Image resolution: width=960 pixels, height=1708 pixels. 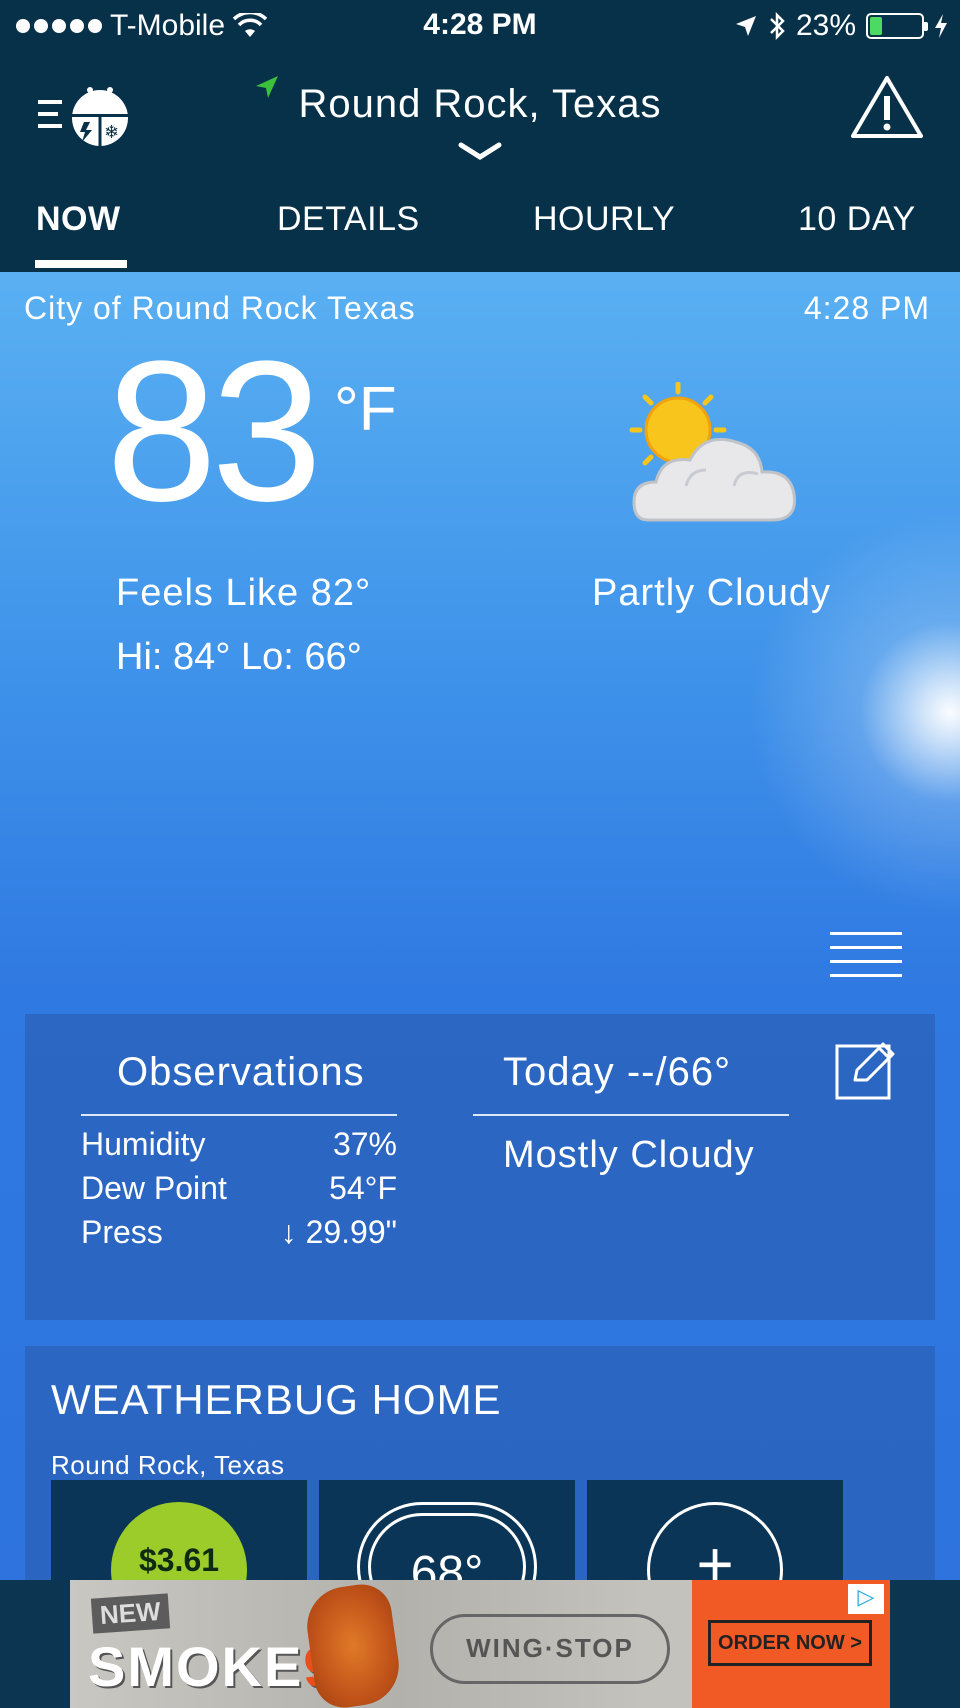 What do you see at coordinates (480, 152) in the screenshot?
I see `chevron-down-icon` at bounding box center [480, 152].